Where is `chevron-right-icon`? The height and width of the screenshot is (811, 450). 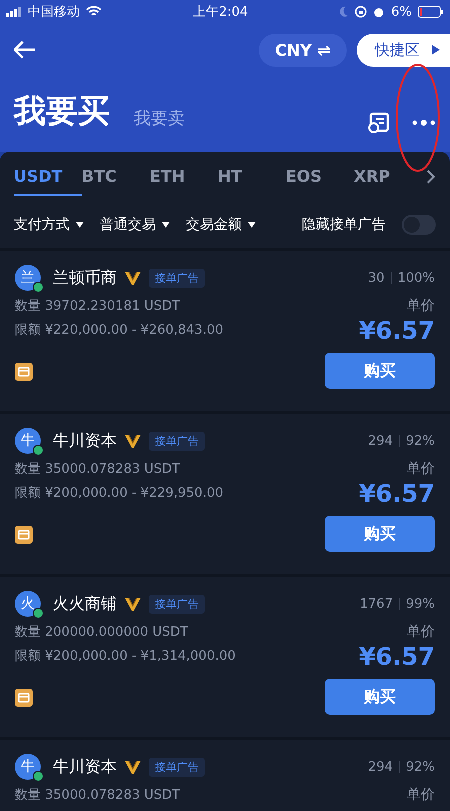
chevron-right-icon is located at coordinates (431, 177).